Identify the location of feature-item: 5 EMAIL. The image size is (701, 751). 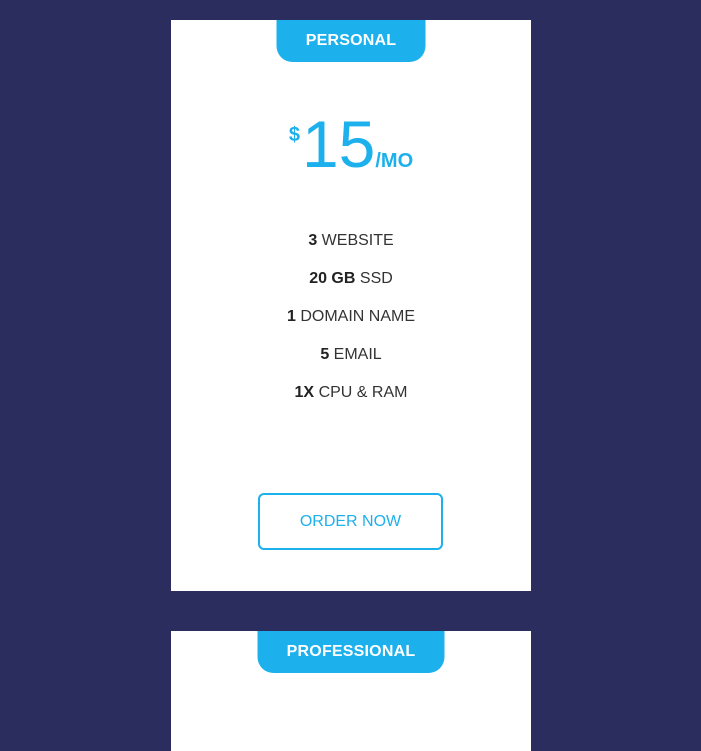
(351, 364).